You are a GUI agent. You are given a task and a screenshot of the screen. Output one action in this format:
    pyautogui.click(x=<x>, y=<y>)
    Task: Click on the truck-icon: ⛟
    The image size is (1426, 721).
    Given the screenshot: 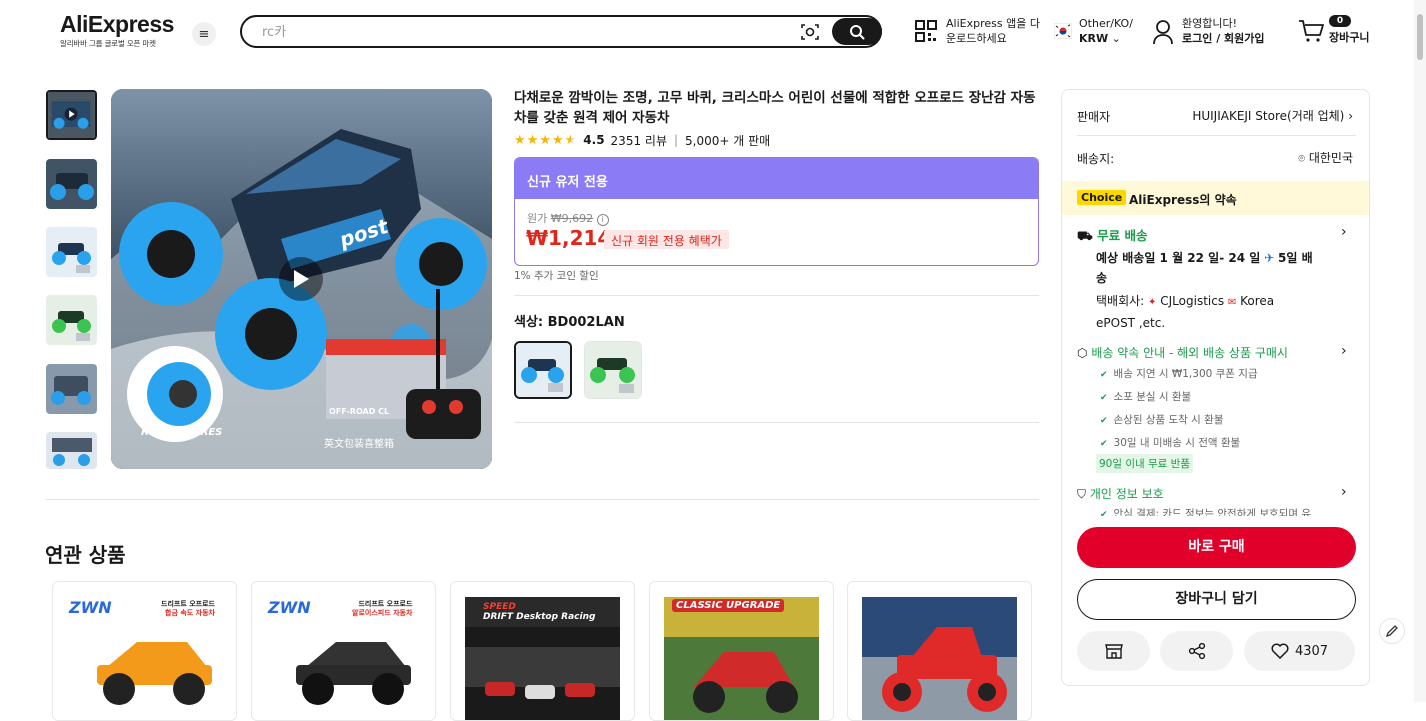 What is the action you would take?
    pyautogui.click(x=1085, y=235)
    